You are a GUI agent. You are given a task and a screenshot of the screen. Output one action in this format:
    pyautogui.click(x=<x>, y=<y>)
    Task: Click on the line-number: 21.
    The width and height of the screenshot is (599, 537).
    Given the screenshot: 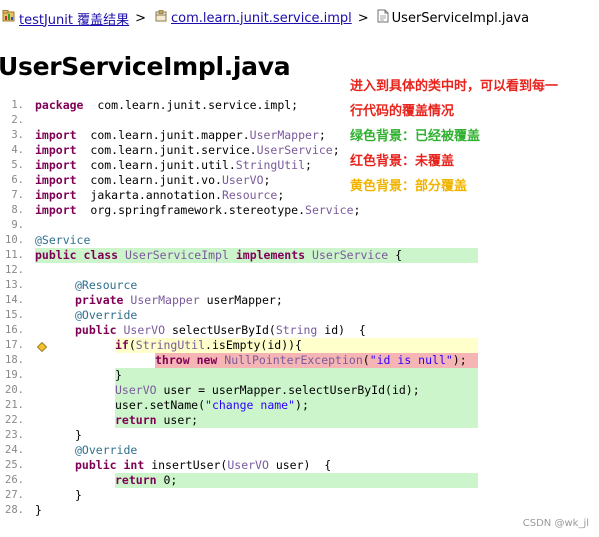 What is the action you would take?
    pyautogui.click(x=17, y=405)
    